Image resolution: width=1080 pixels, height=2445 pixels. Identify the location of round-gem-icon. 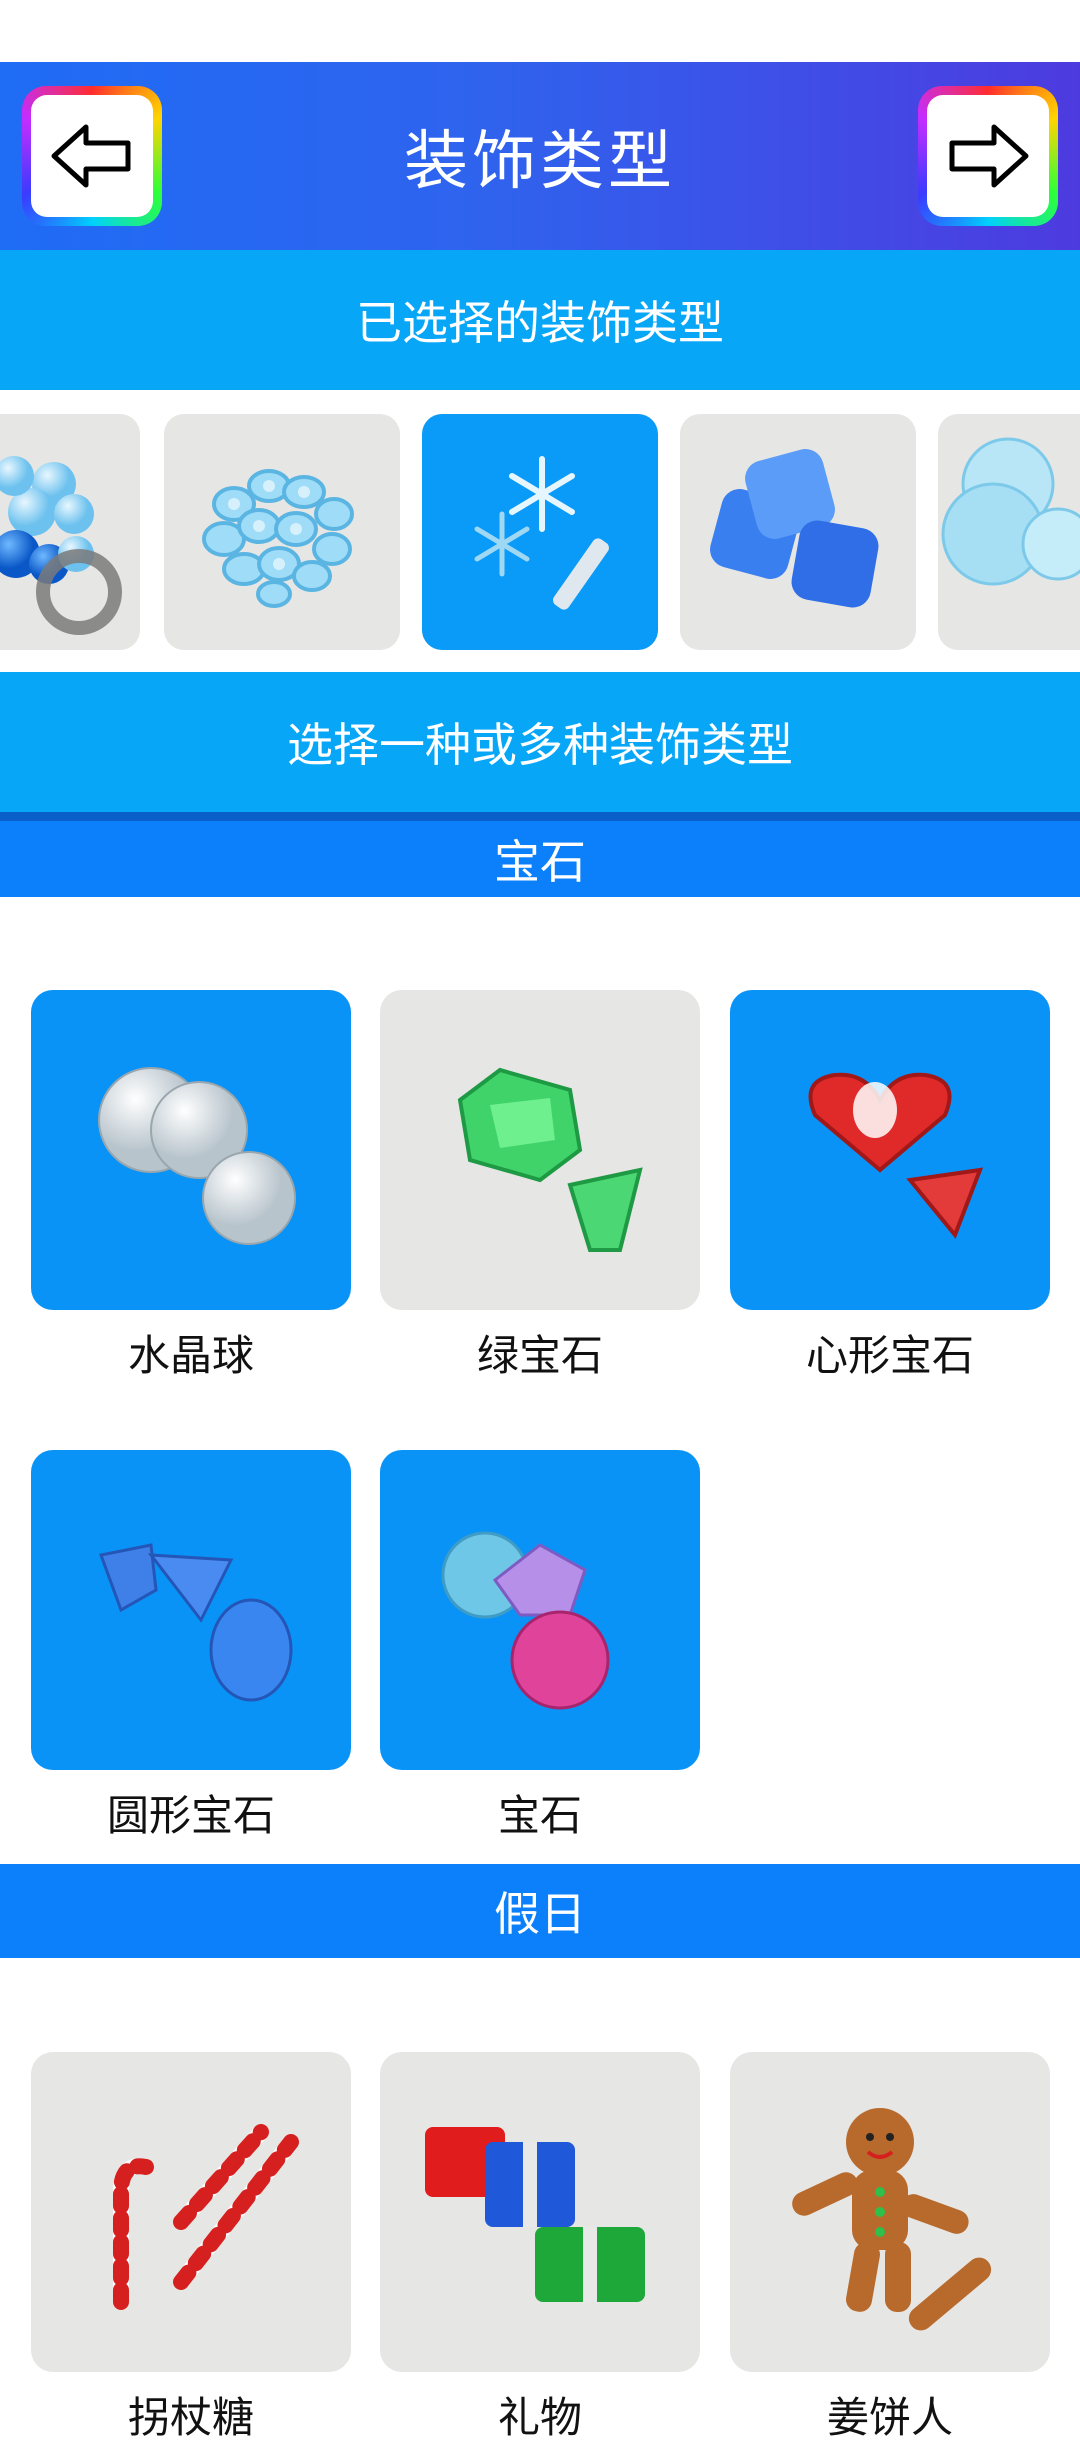
(195, 1622).